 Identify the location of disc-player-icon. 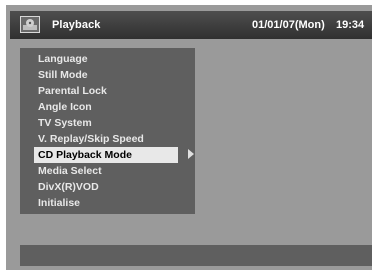
(30, 24).